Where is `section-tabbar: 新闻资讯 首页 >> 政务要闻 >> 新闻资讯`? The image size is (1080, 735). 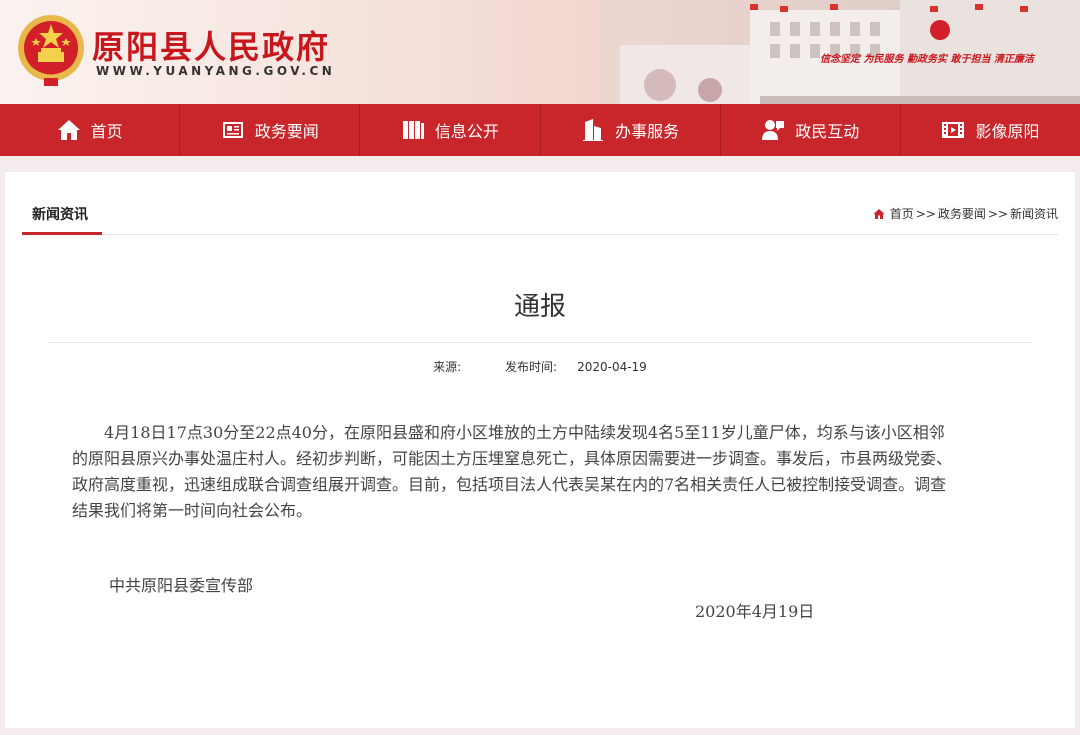
section-tabbar: 新闻资讯 首页 >> 政务要闻 >> 新闻资讯 is located at coordinates (540, 213).